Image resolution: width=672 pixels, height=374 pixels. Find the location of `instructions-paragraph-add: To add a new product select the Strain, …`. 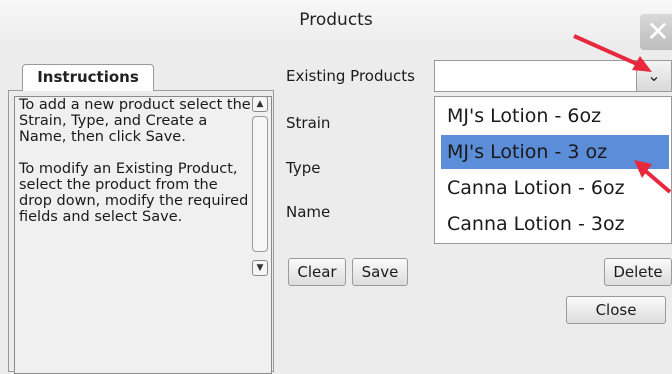

instructions-paragraph-add: To add a new product select the Strain, … is located at coordinates (135, 121).